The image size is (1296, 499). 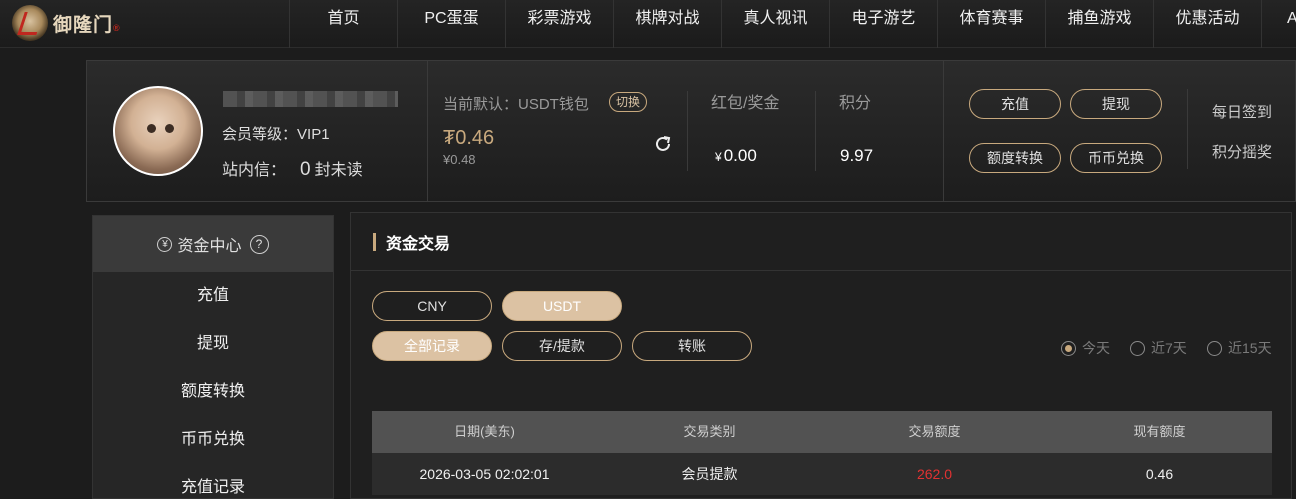 I want to click on recharge-button: 充值, so click(x=1015, y=104).